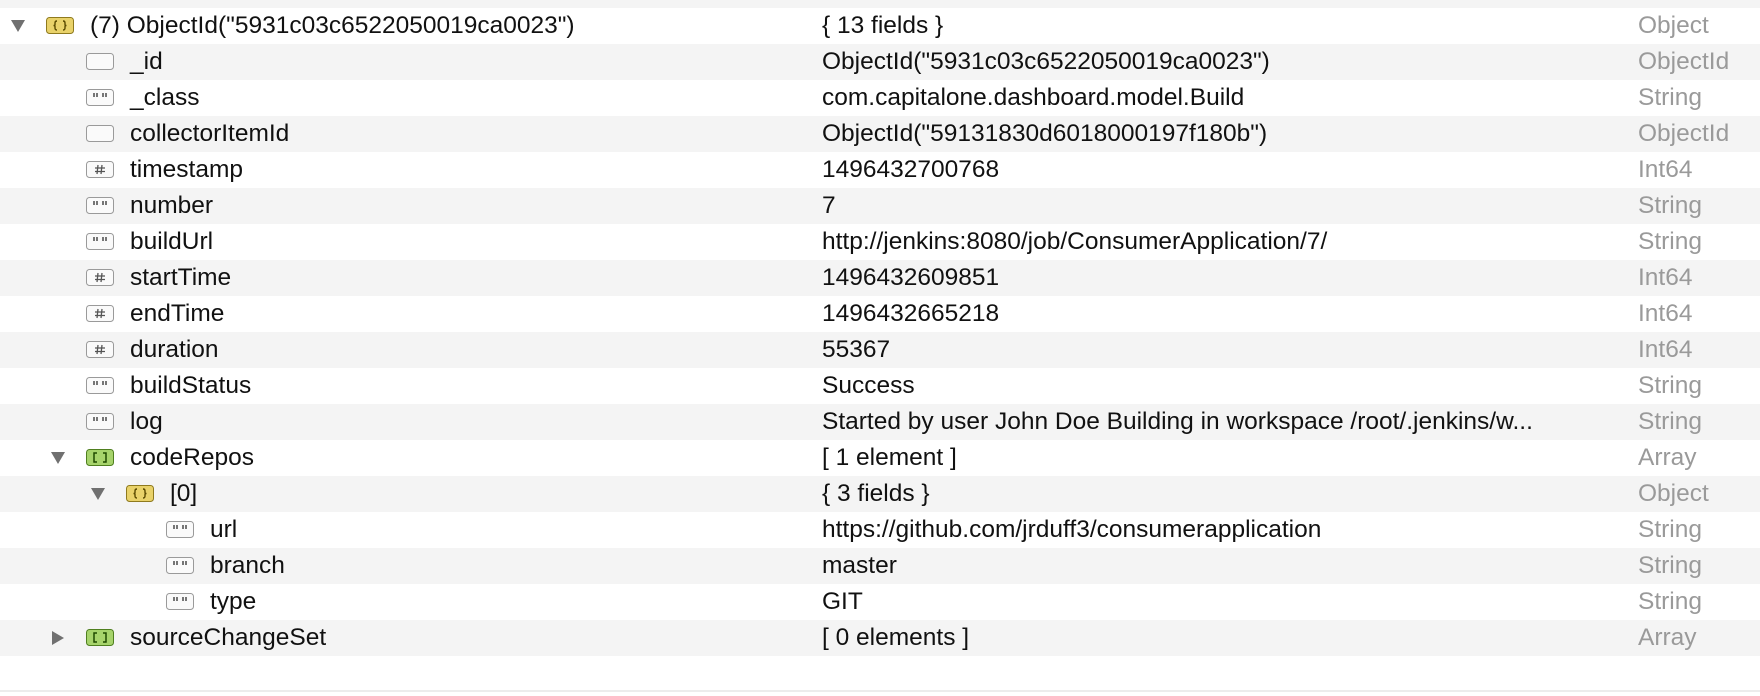 The image size is (1760, 696). I want to click on field-value: 1496432609851, so click(1221, 278).